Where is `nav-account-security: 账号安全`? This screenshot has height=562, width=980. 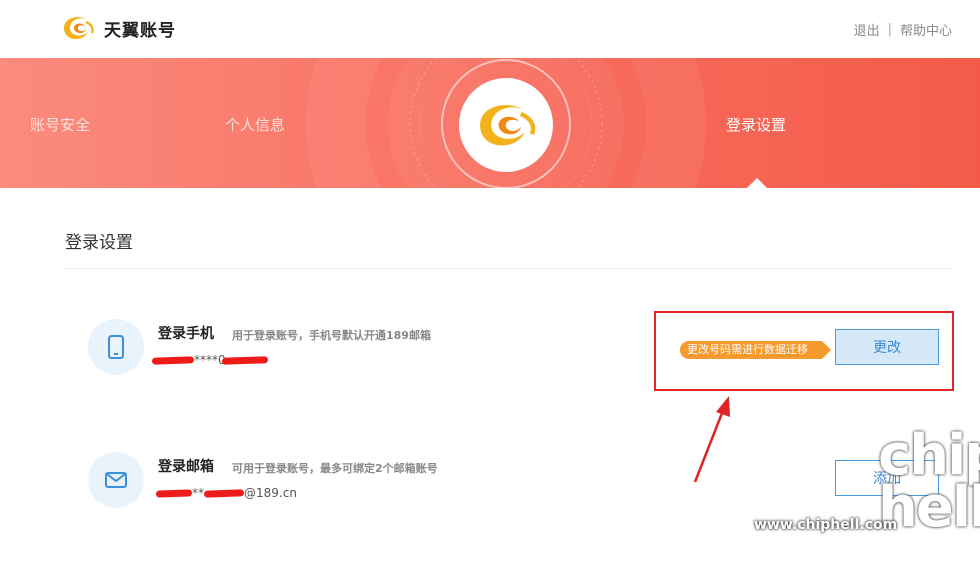 nav-account-security: 账号安全 is located at coordinates (60, 124).